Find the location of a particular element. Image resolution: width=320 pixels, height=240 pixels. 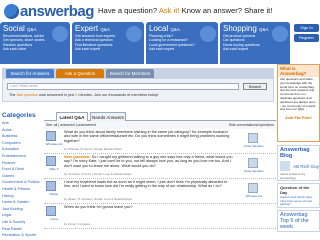

lq-mid: was answered in just is located at coordinates (57, 95).